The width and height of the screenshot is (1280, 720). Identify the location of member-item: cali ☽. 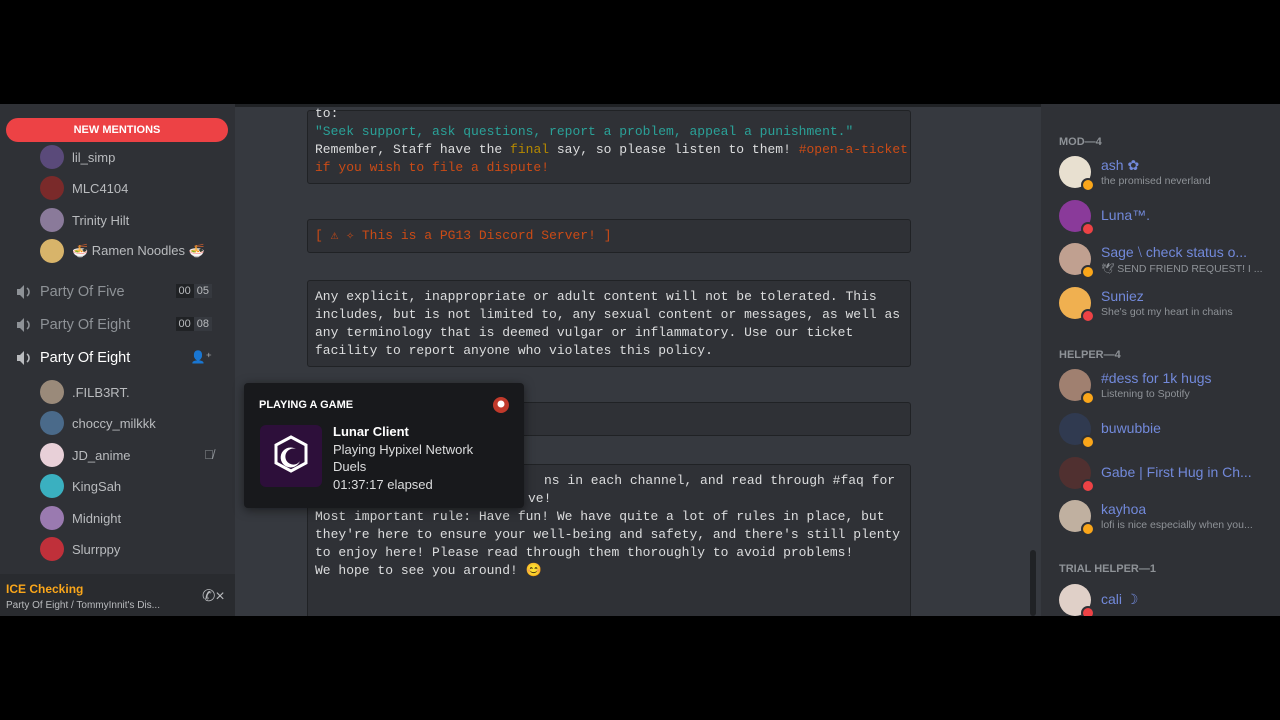
(1166, 599).